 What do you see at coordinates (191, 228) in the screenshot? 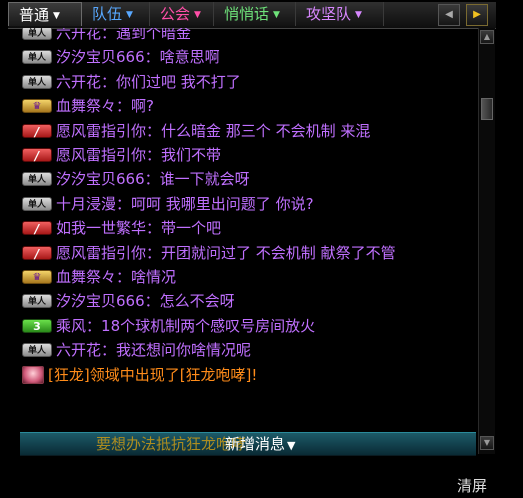
I see `message-text: 带一个吧` at bounding box center [191, 228].